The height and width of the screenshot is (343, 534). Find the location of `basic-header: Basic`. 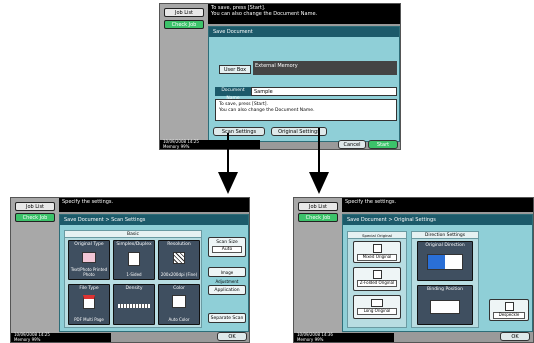

basic-header: Basic is located at coordinates (133, 234).